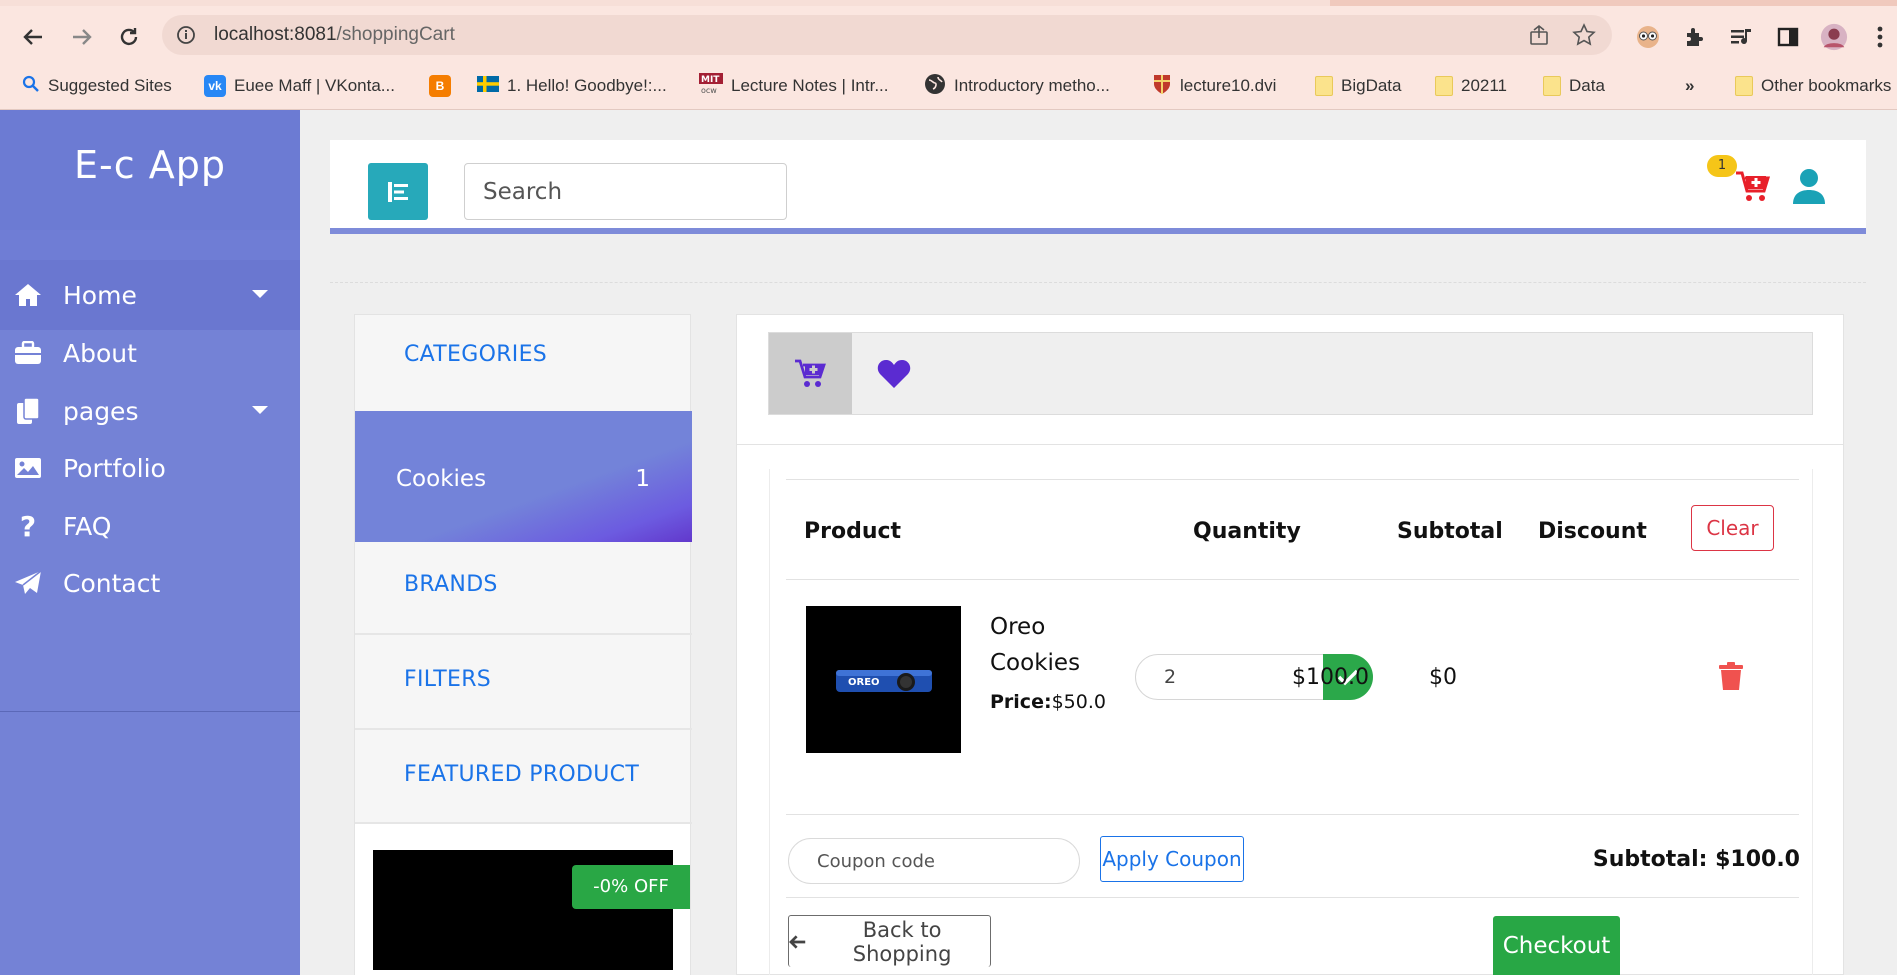  Describe the element at coordinates (1228, 85) in the screenshot. I see `bookmark-label: lecture10.dvi` at that location.